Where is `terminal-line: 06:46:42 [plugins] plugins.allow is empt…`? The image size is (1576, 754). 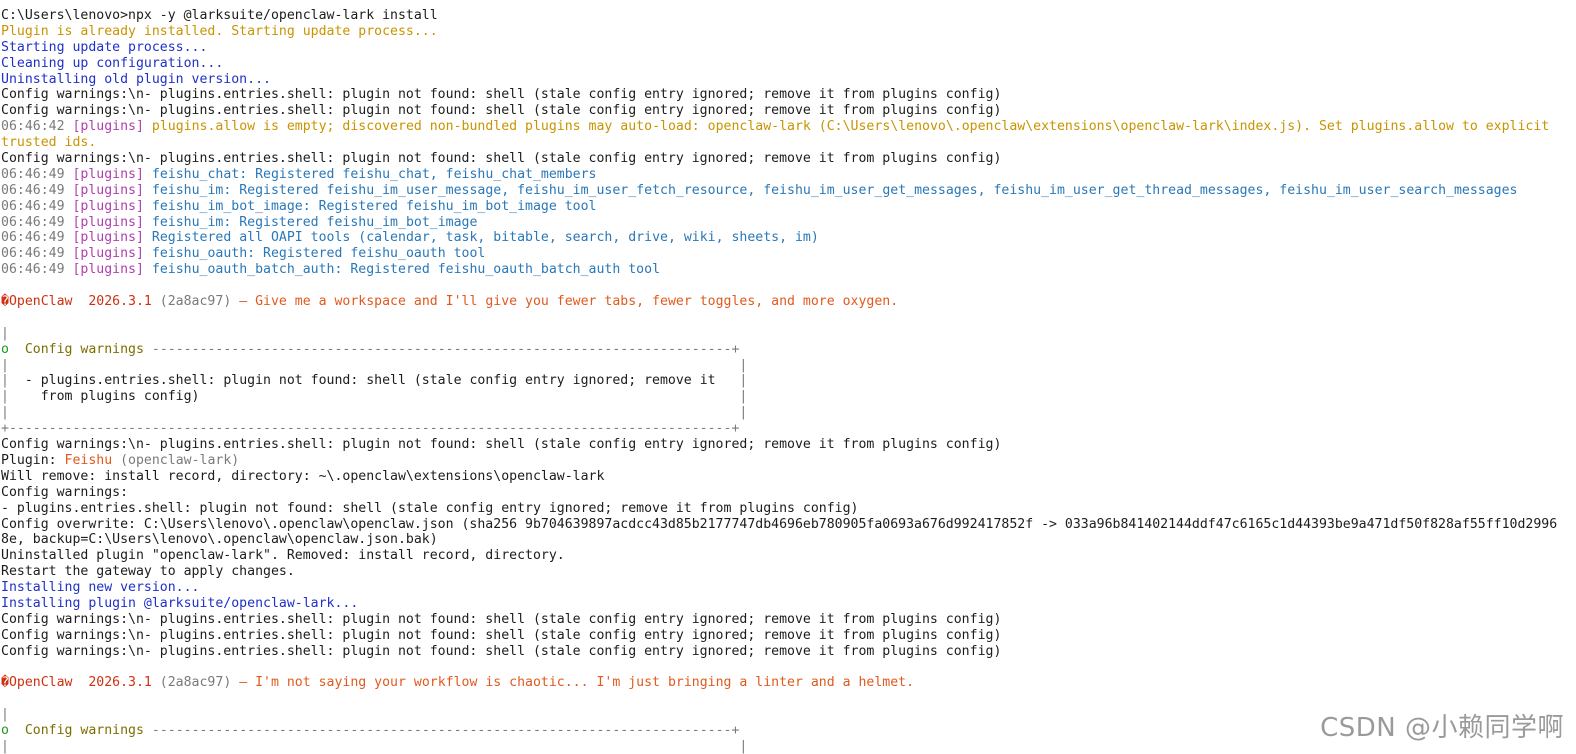
terminal-line: 06:46:42 [plugins] plugins.allow is empt… is located at coordinates (788, 127).